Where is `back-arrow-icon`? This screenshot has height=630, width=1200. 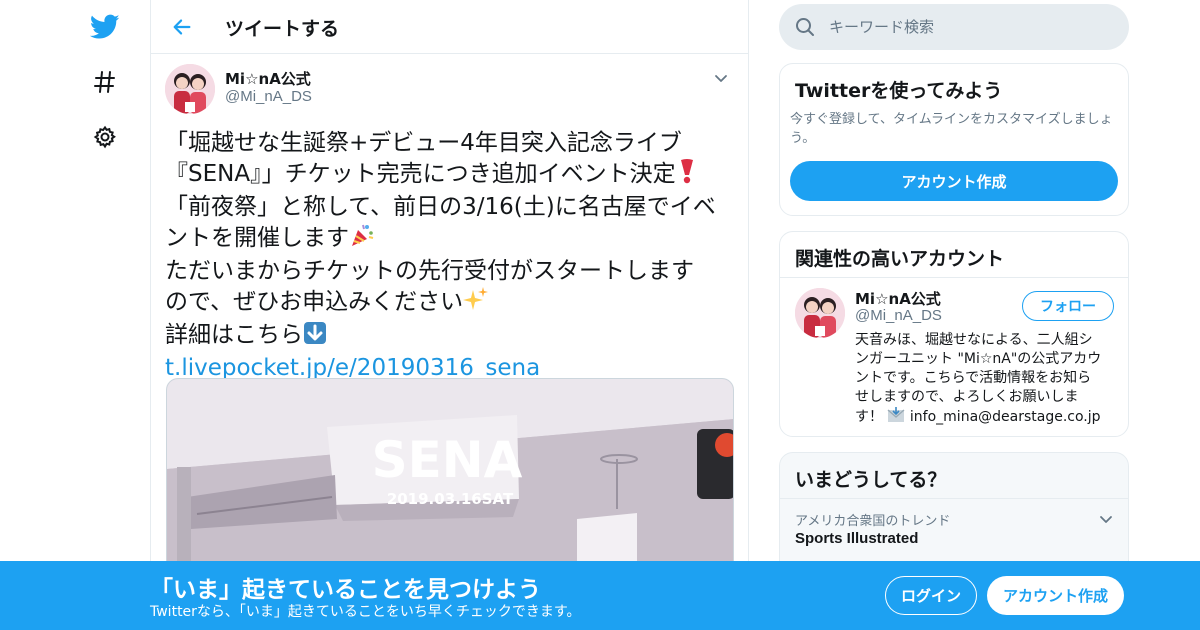
back-arrow-icon is located at coordinates (182, 27).